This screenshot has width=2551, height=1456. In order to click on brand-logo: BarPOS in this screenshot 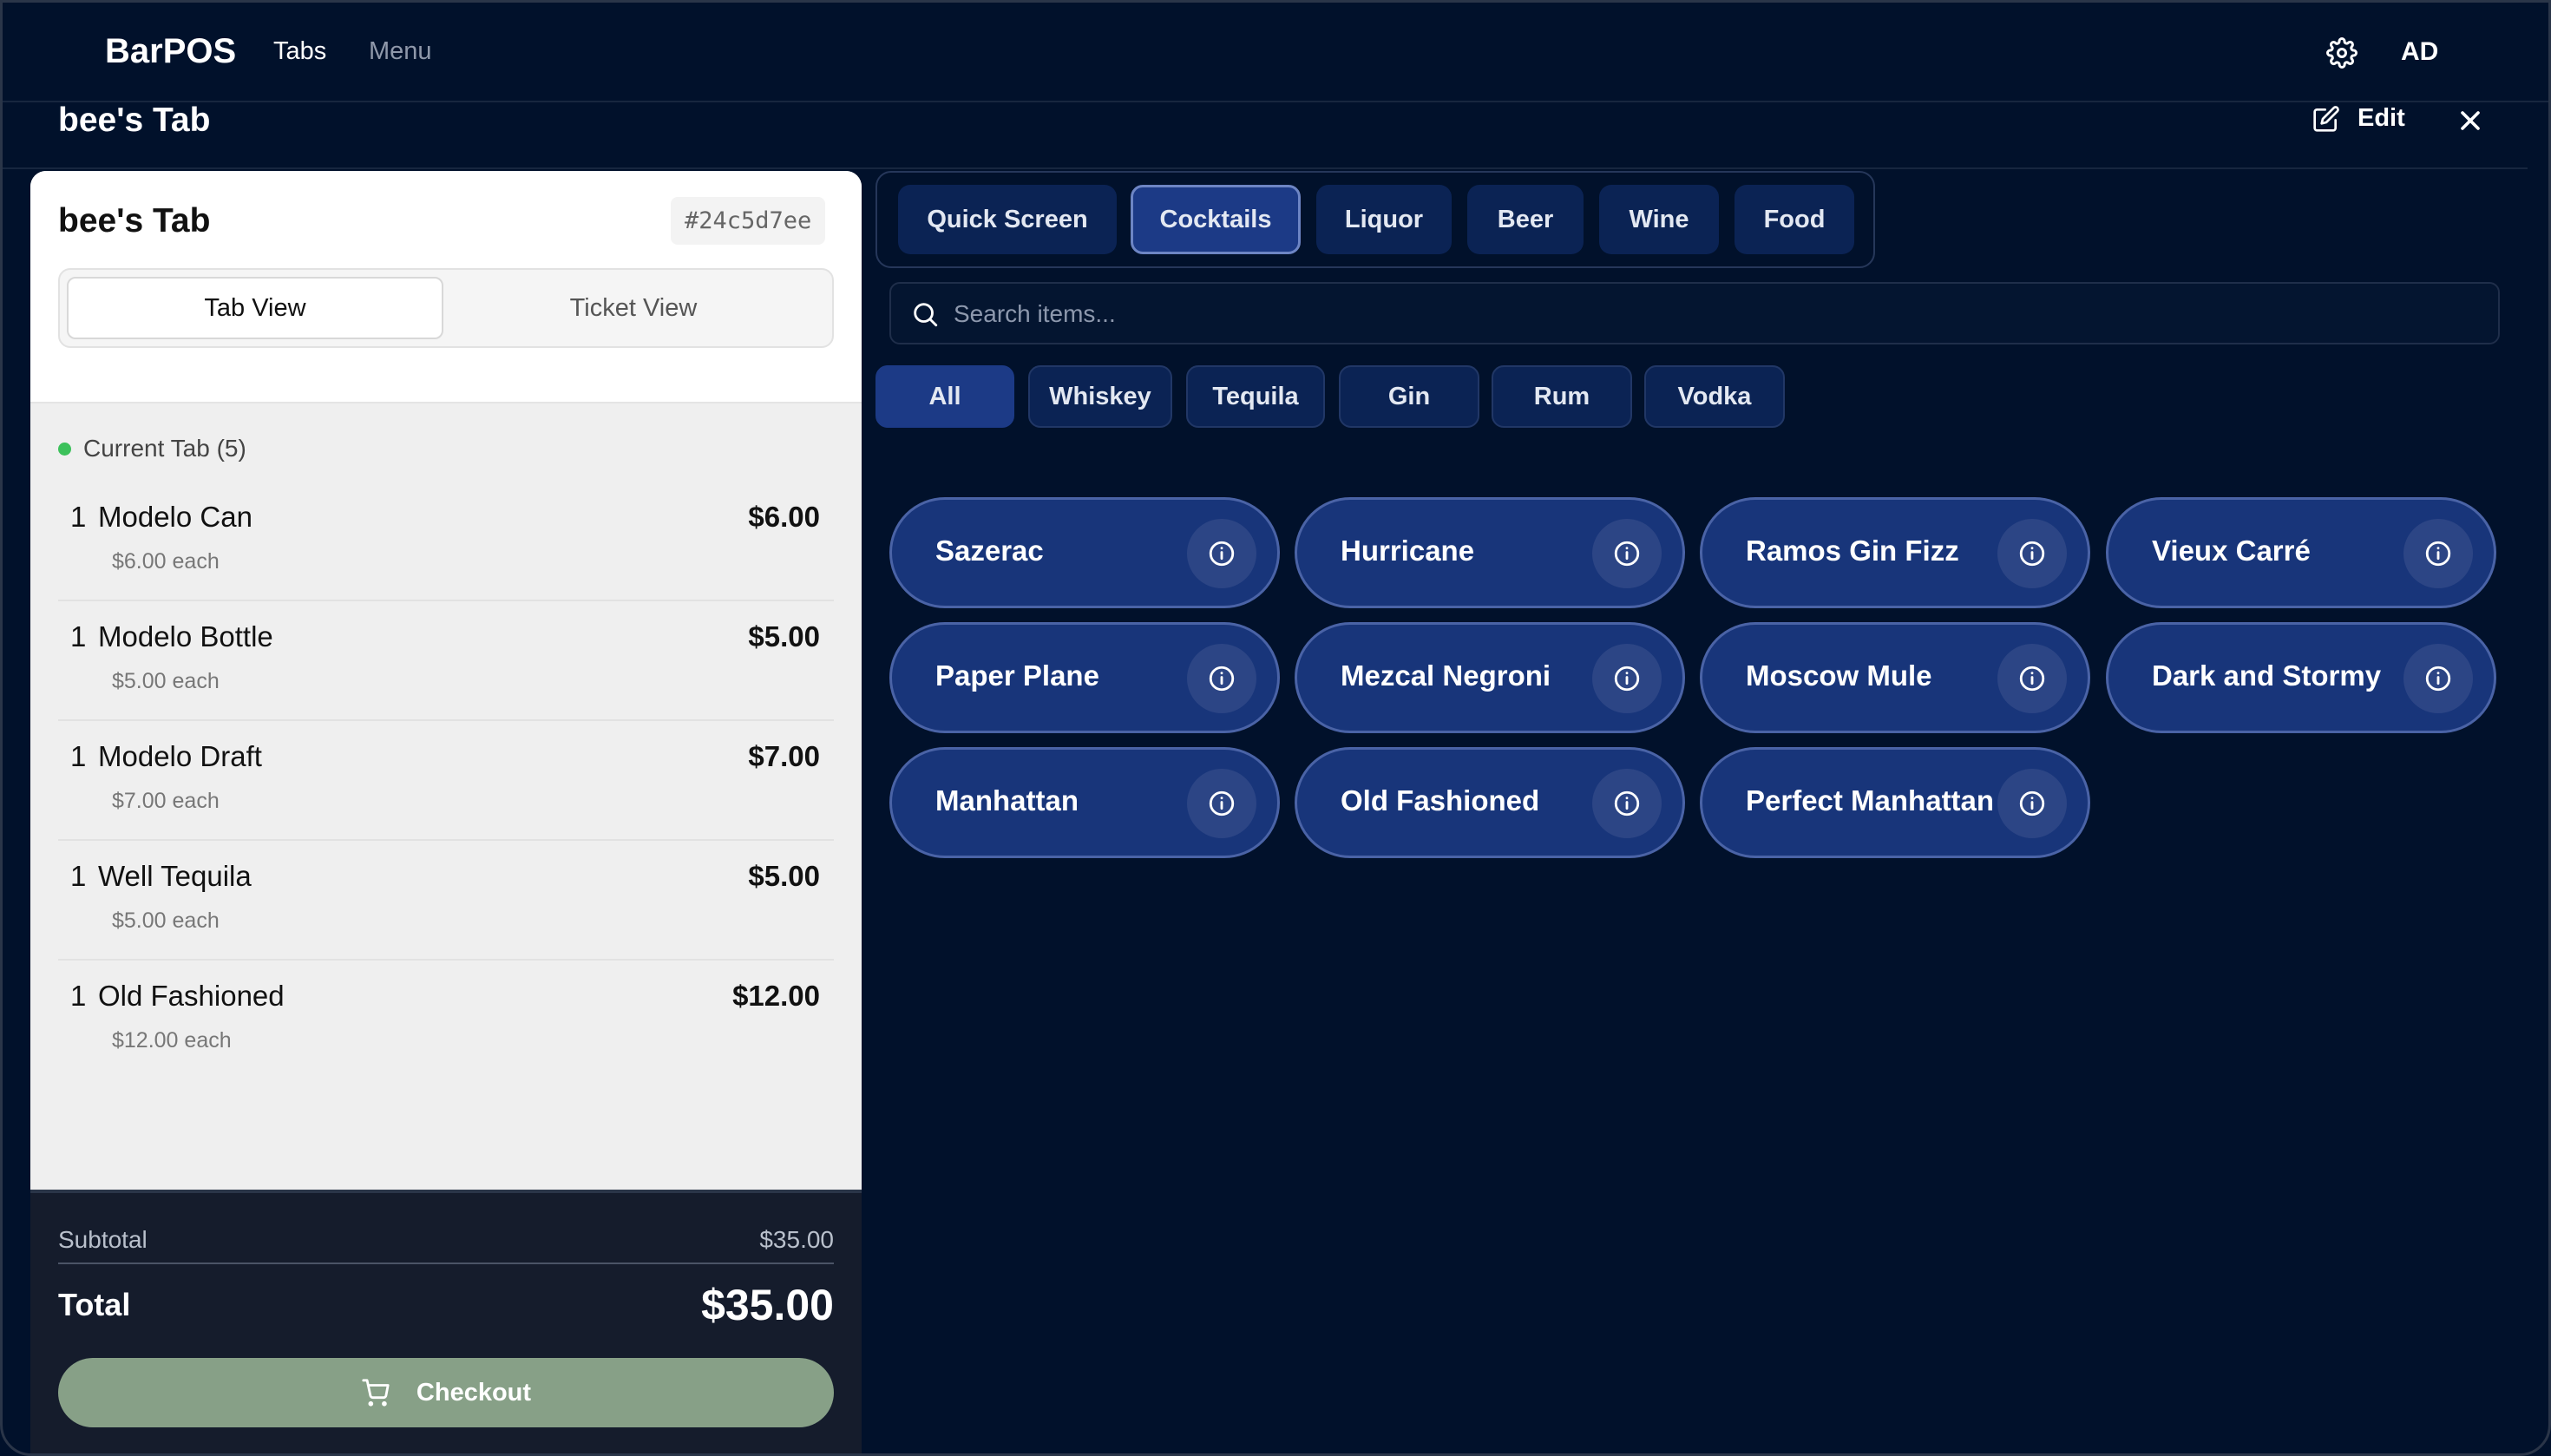, I will do `click(170, 51)`.